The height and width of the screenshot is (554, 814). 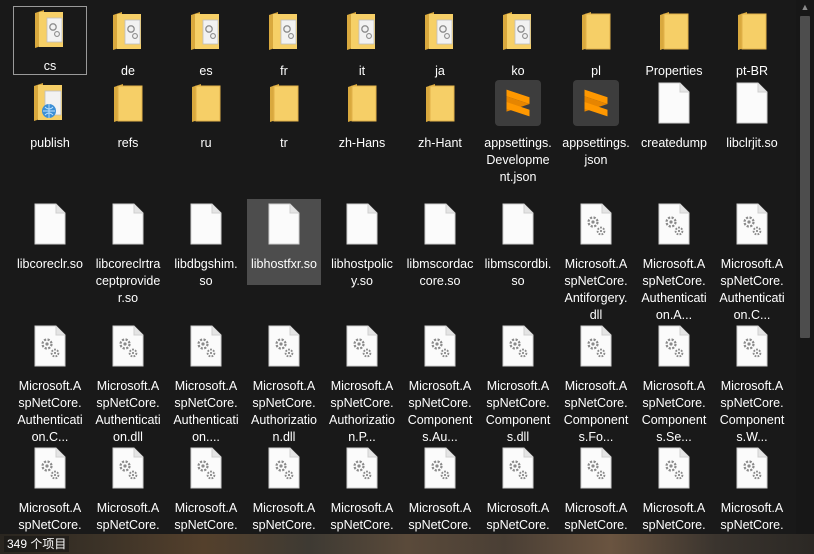 What do you see at coordinates (674, 115) in the screenshot?
I see `file-item: createdump` at bounding box center [674, 115].